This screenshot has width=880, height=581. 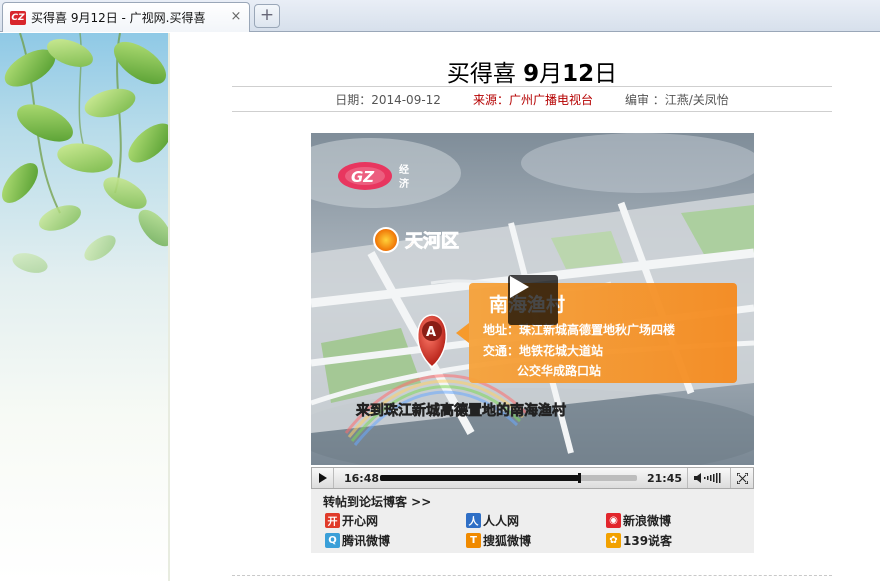 I want to click on progress-handle, so click(x=579, y=478).